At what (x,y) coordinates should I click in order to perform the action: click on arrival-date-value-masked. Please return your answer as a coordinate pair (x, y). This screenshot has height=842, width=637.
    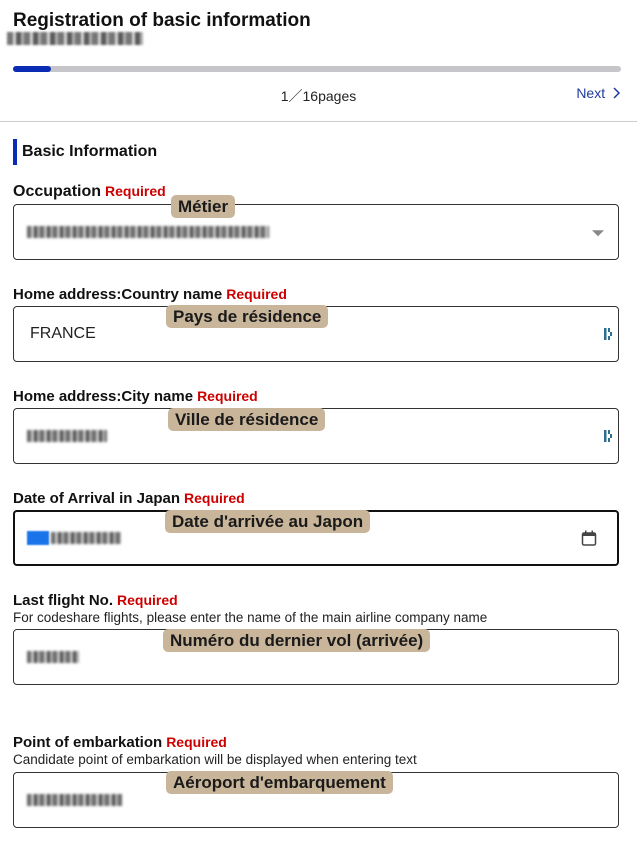
    Looking at the image, I should click on (86, 538).